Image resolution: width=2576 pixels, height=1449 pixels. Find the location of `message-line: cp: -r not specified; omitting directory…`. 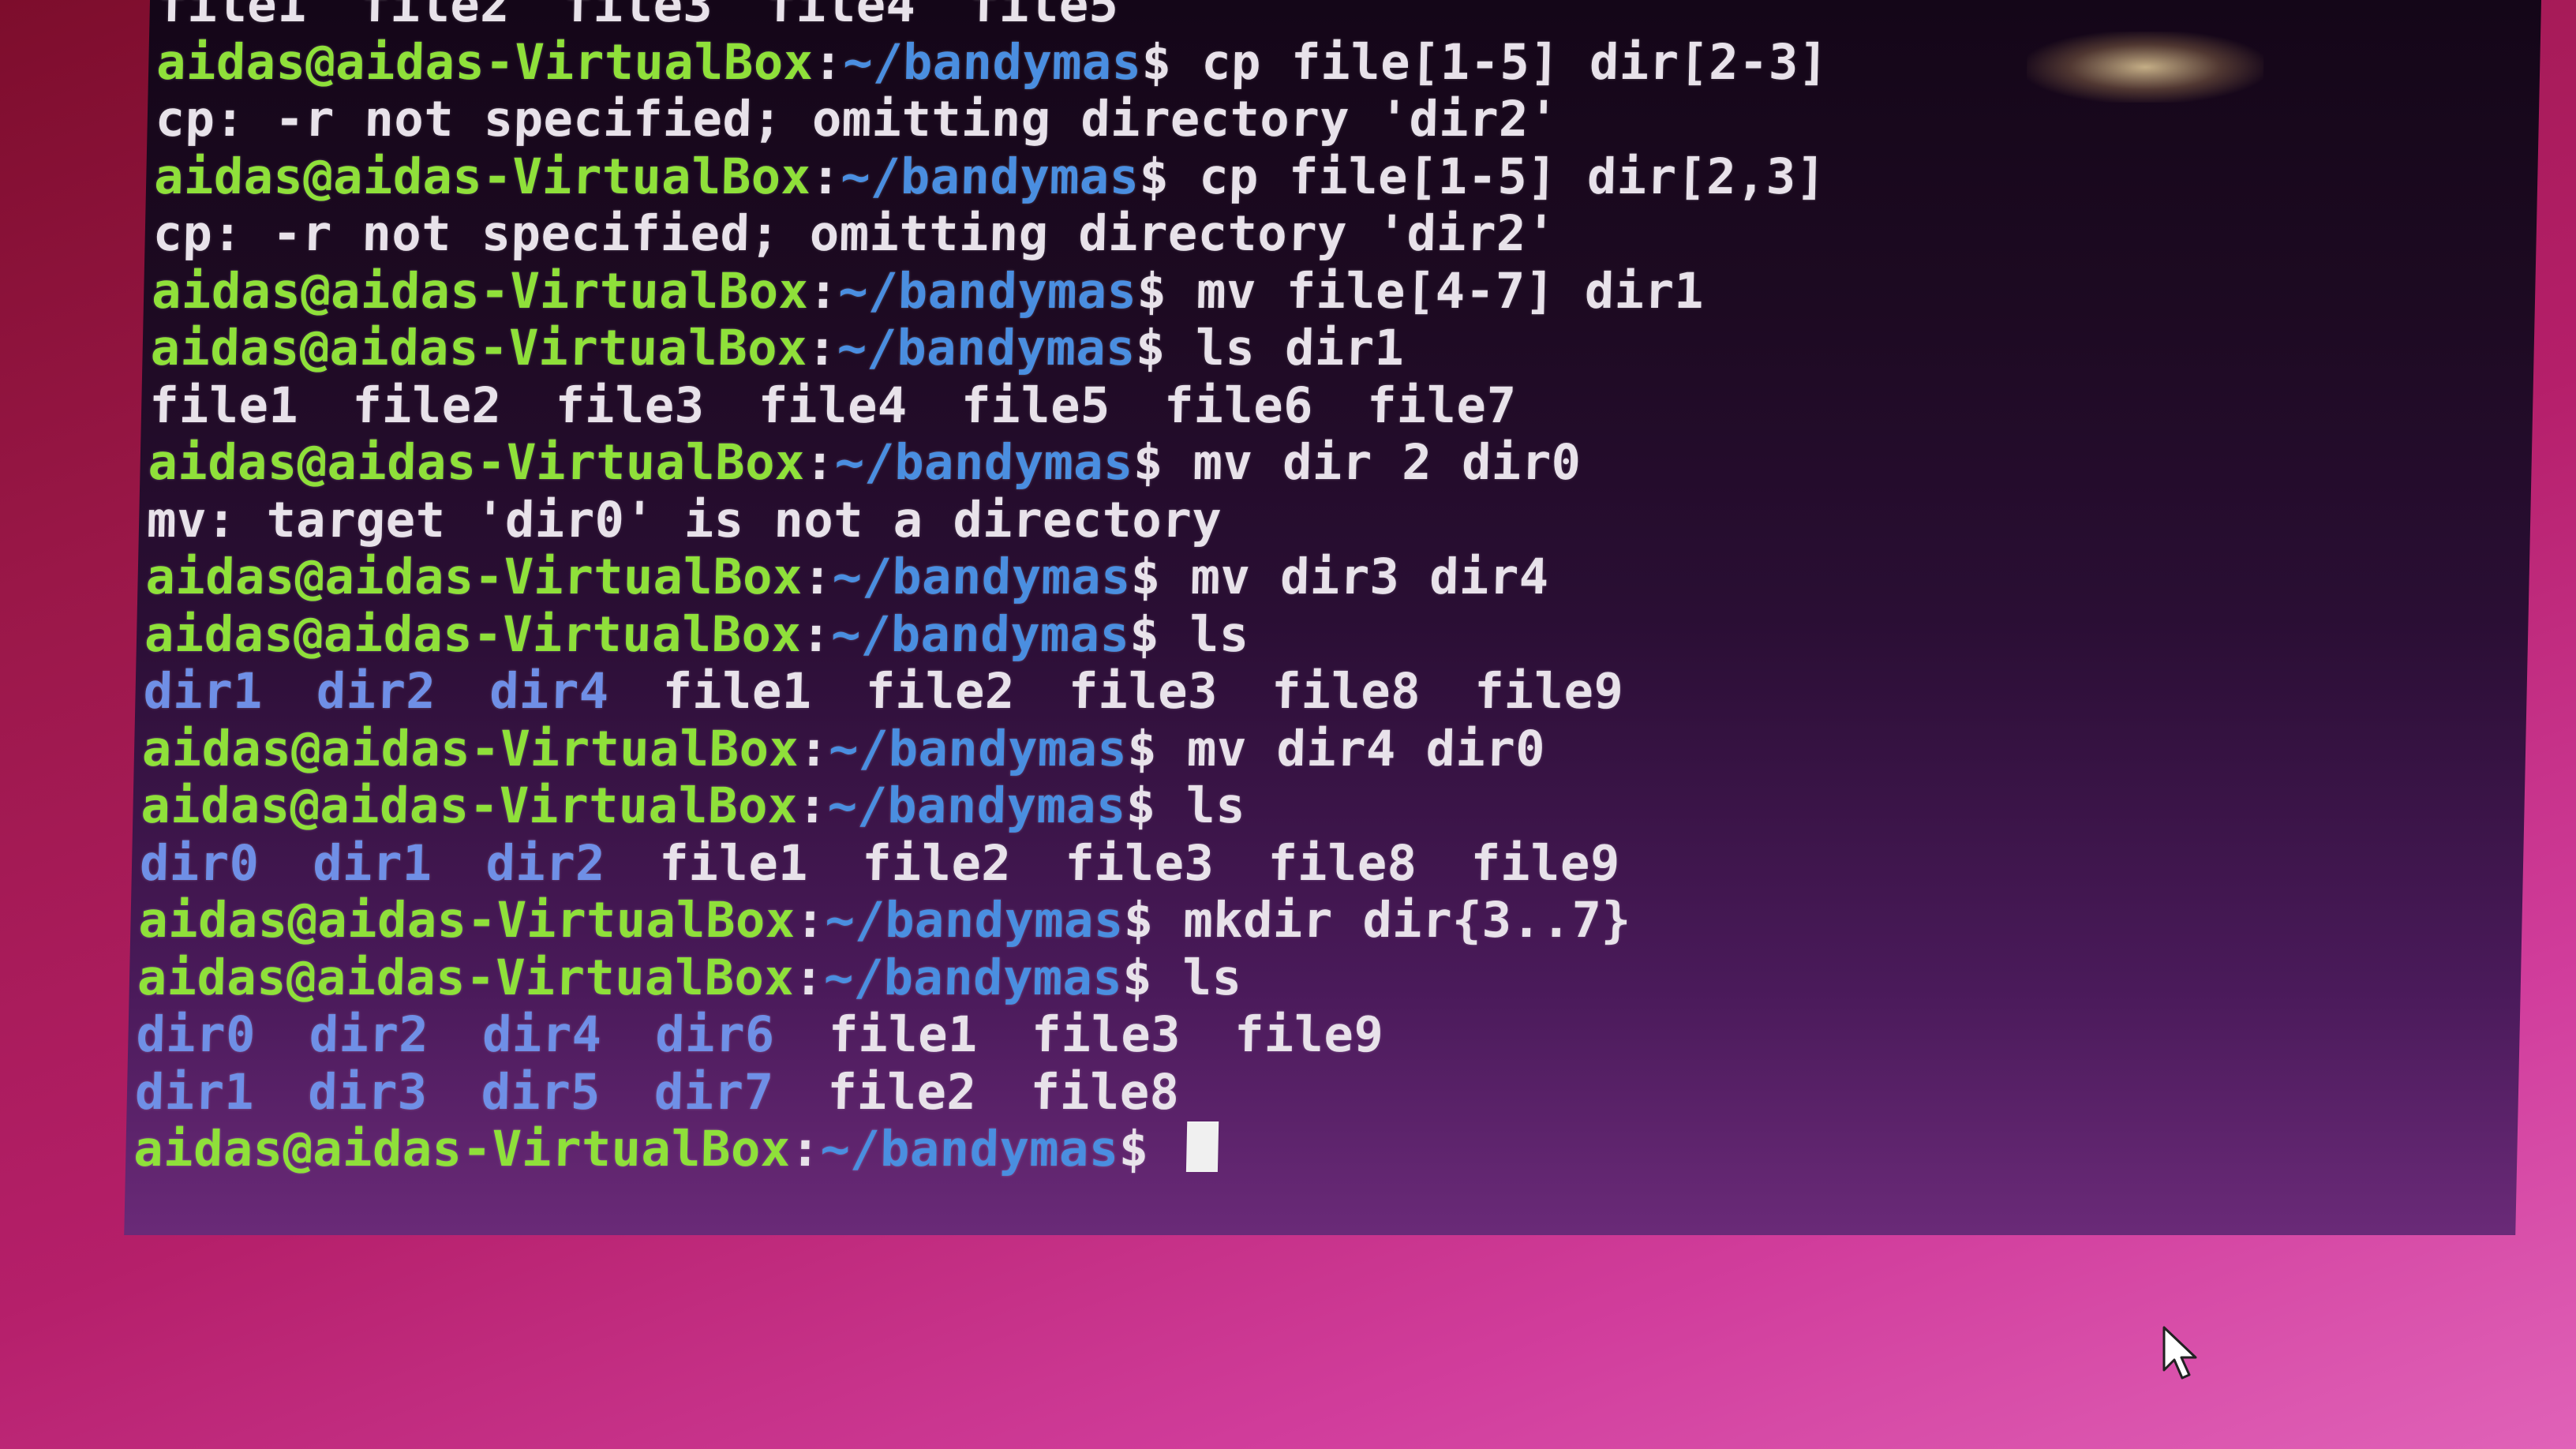

message-line: cp: -r not specified; omitting directory… is located at coordinates (1339, 119).